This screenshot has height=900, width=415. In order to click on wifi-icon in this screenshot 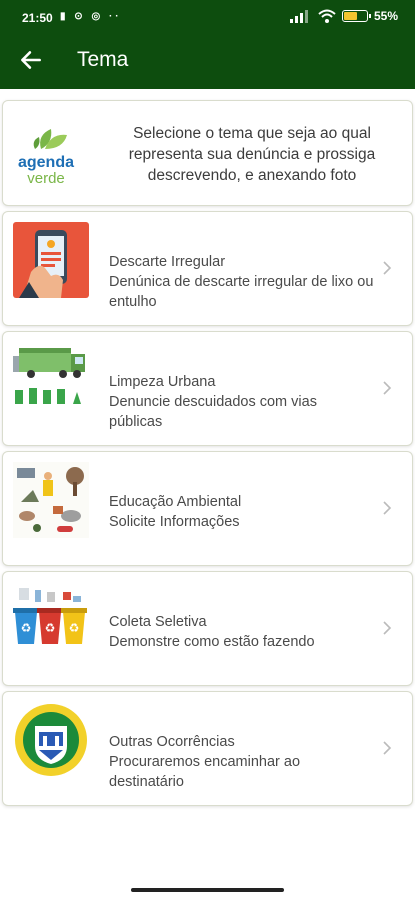, I will do `click(327, 16)`.